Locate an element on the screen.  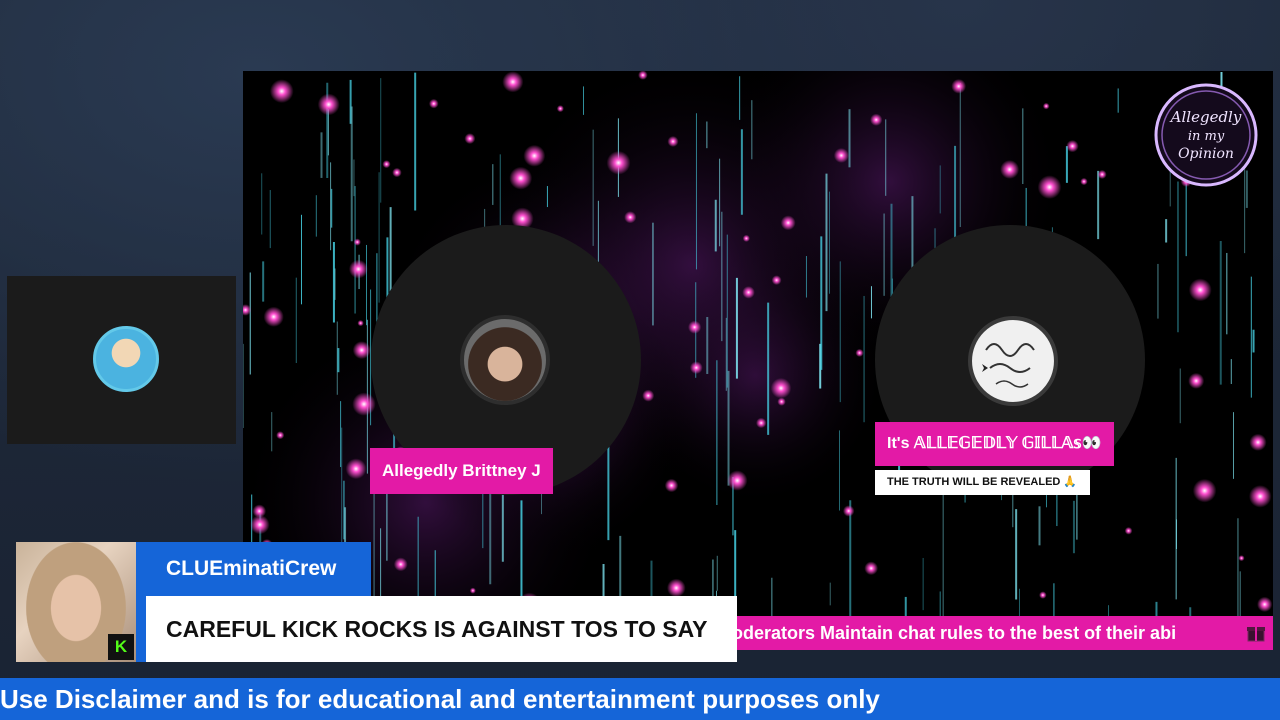
chat-message-text: CAREFUL KICK ROCKS IS AGAINST TOS TO SAY is located at coordinates (441, 629).